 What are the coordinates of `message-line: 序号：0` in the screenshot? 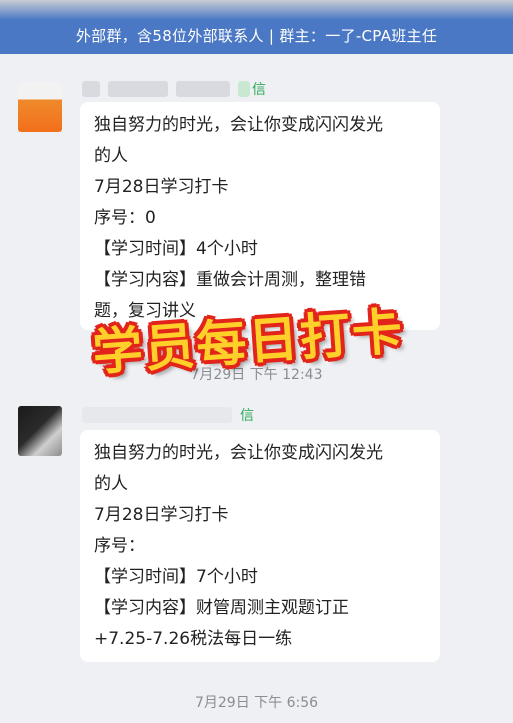 It's located at (125, 218).